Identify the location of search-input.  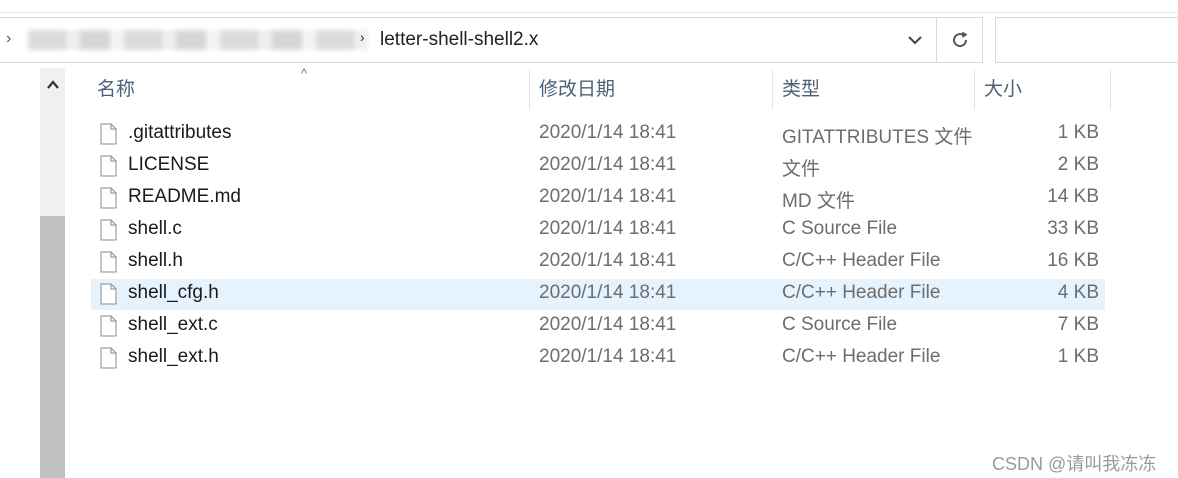
(1086, 40).